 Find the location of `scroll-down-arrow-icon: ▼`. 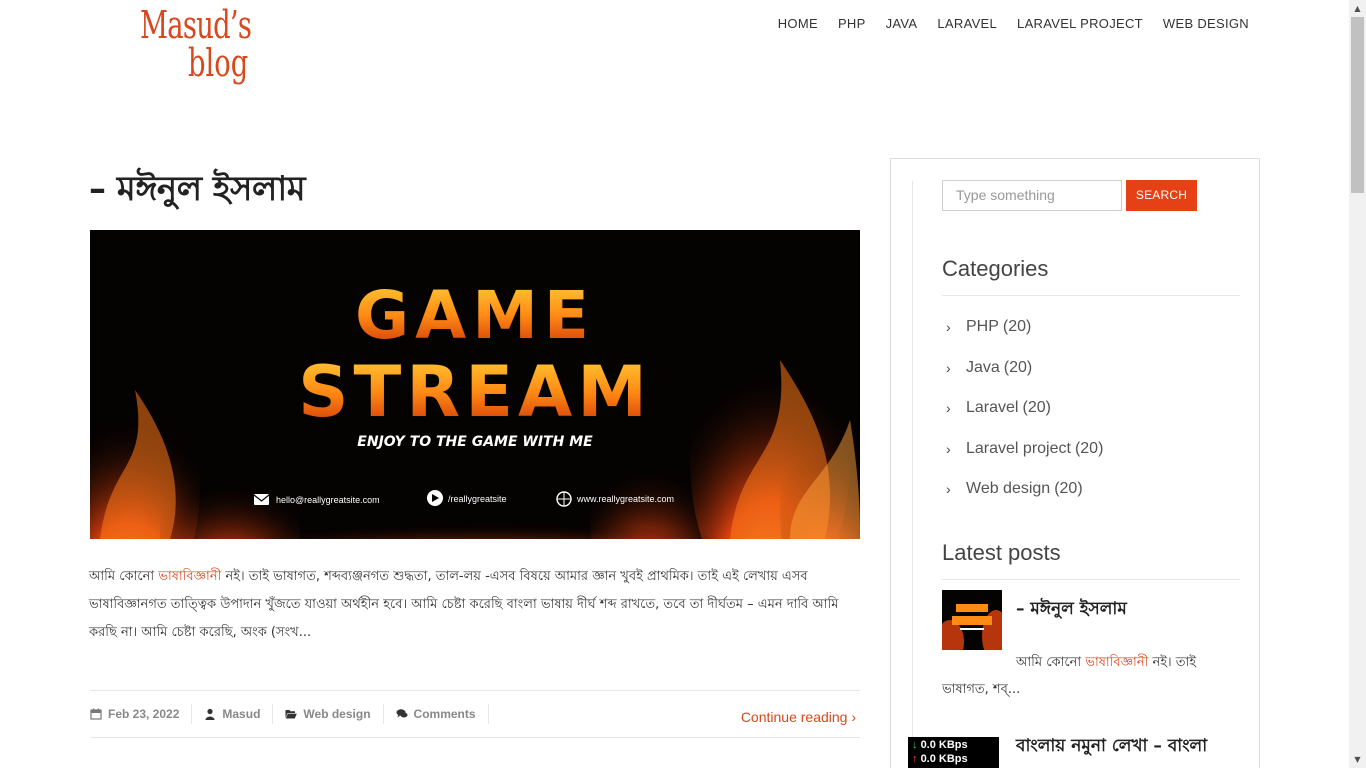

scroll-down-arrow-icon: ▼ is located at coordinates (1357, 759).